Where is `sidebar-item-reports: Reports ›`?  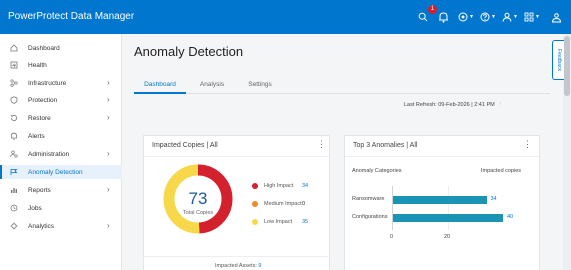 sidebar-item-reports: Reports › is located at coordinates (61, 190).